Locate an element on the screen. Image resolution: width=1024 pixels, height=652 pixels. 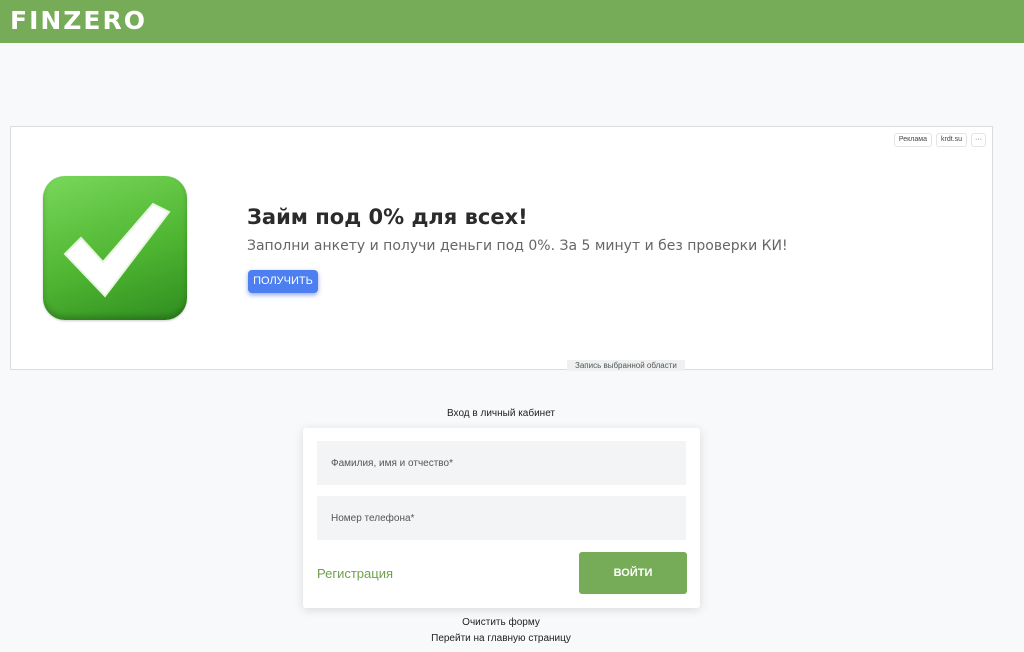
login-title: Вход в личный кабинет is located at coordinates (501, 413).